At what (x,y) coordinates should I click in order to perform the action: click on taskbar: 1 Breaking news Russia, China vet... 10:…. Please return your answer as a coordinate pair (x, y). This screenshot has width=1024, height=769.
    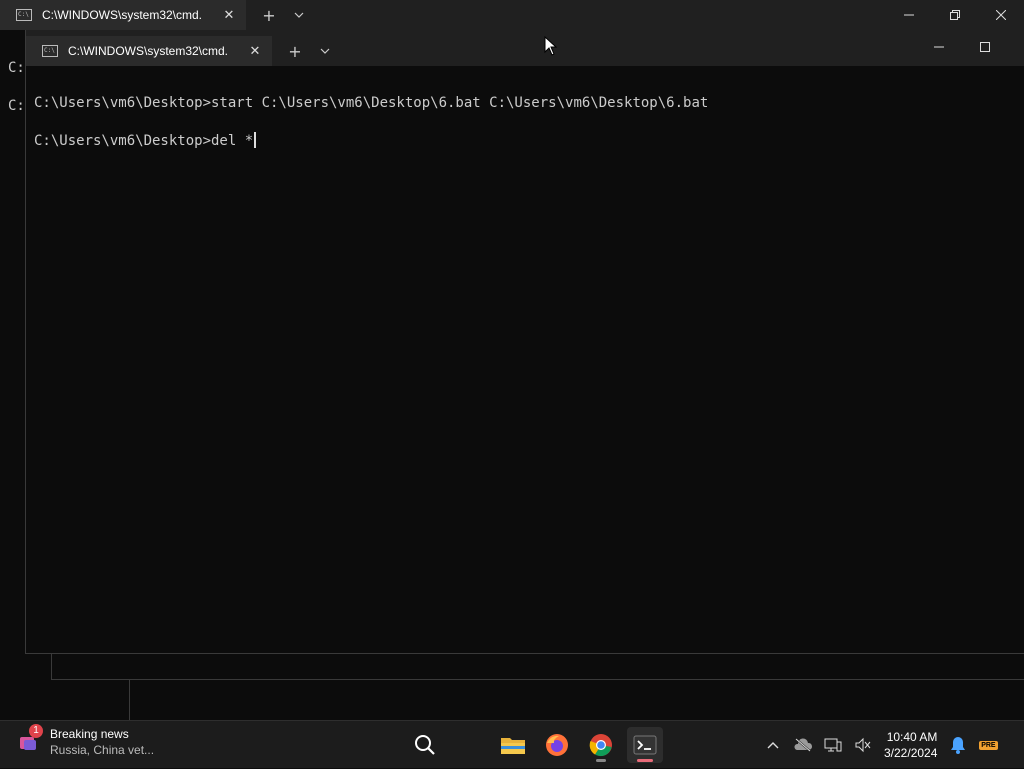
    Looking at the image, I should click on (512, 744).